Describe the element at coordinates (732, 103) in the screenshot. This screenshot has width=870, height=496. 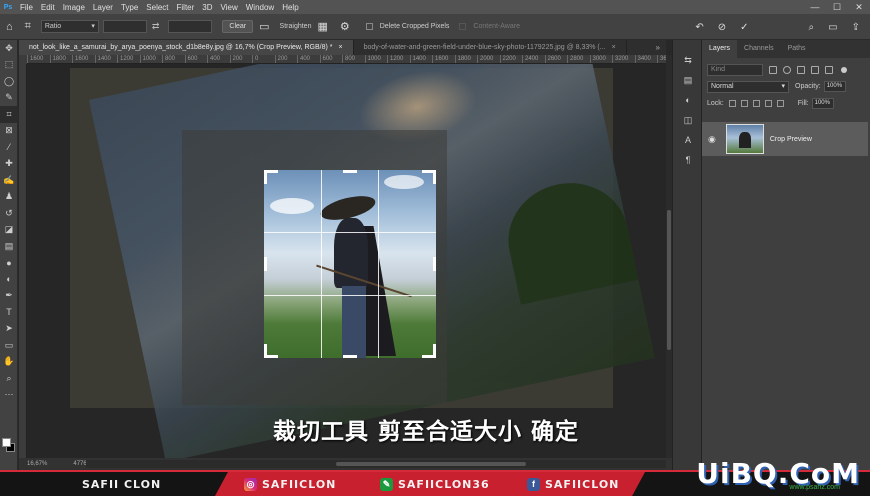
I see `lock-transparent-icon` at that location.